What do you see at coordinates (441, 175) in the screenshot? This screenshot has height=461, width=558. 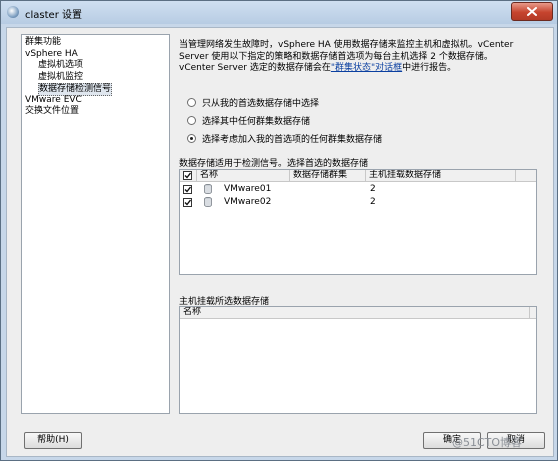 I see `column-hosts-mounting: 主机挂载数据存储` at bounding box center [441, 175].